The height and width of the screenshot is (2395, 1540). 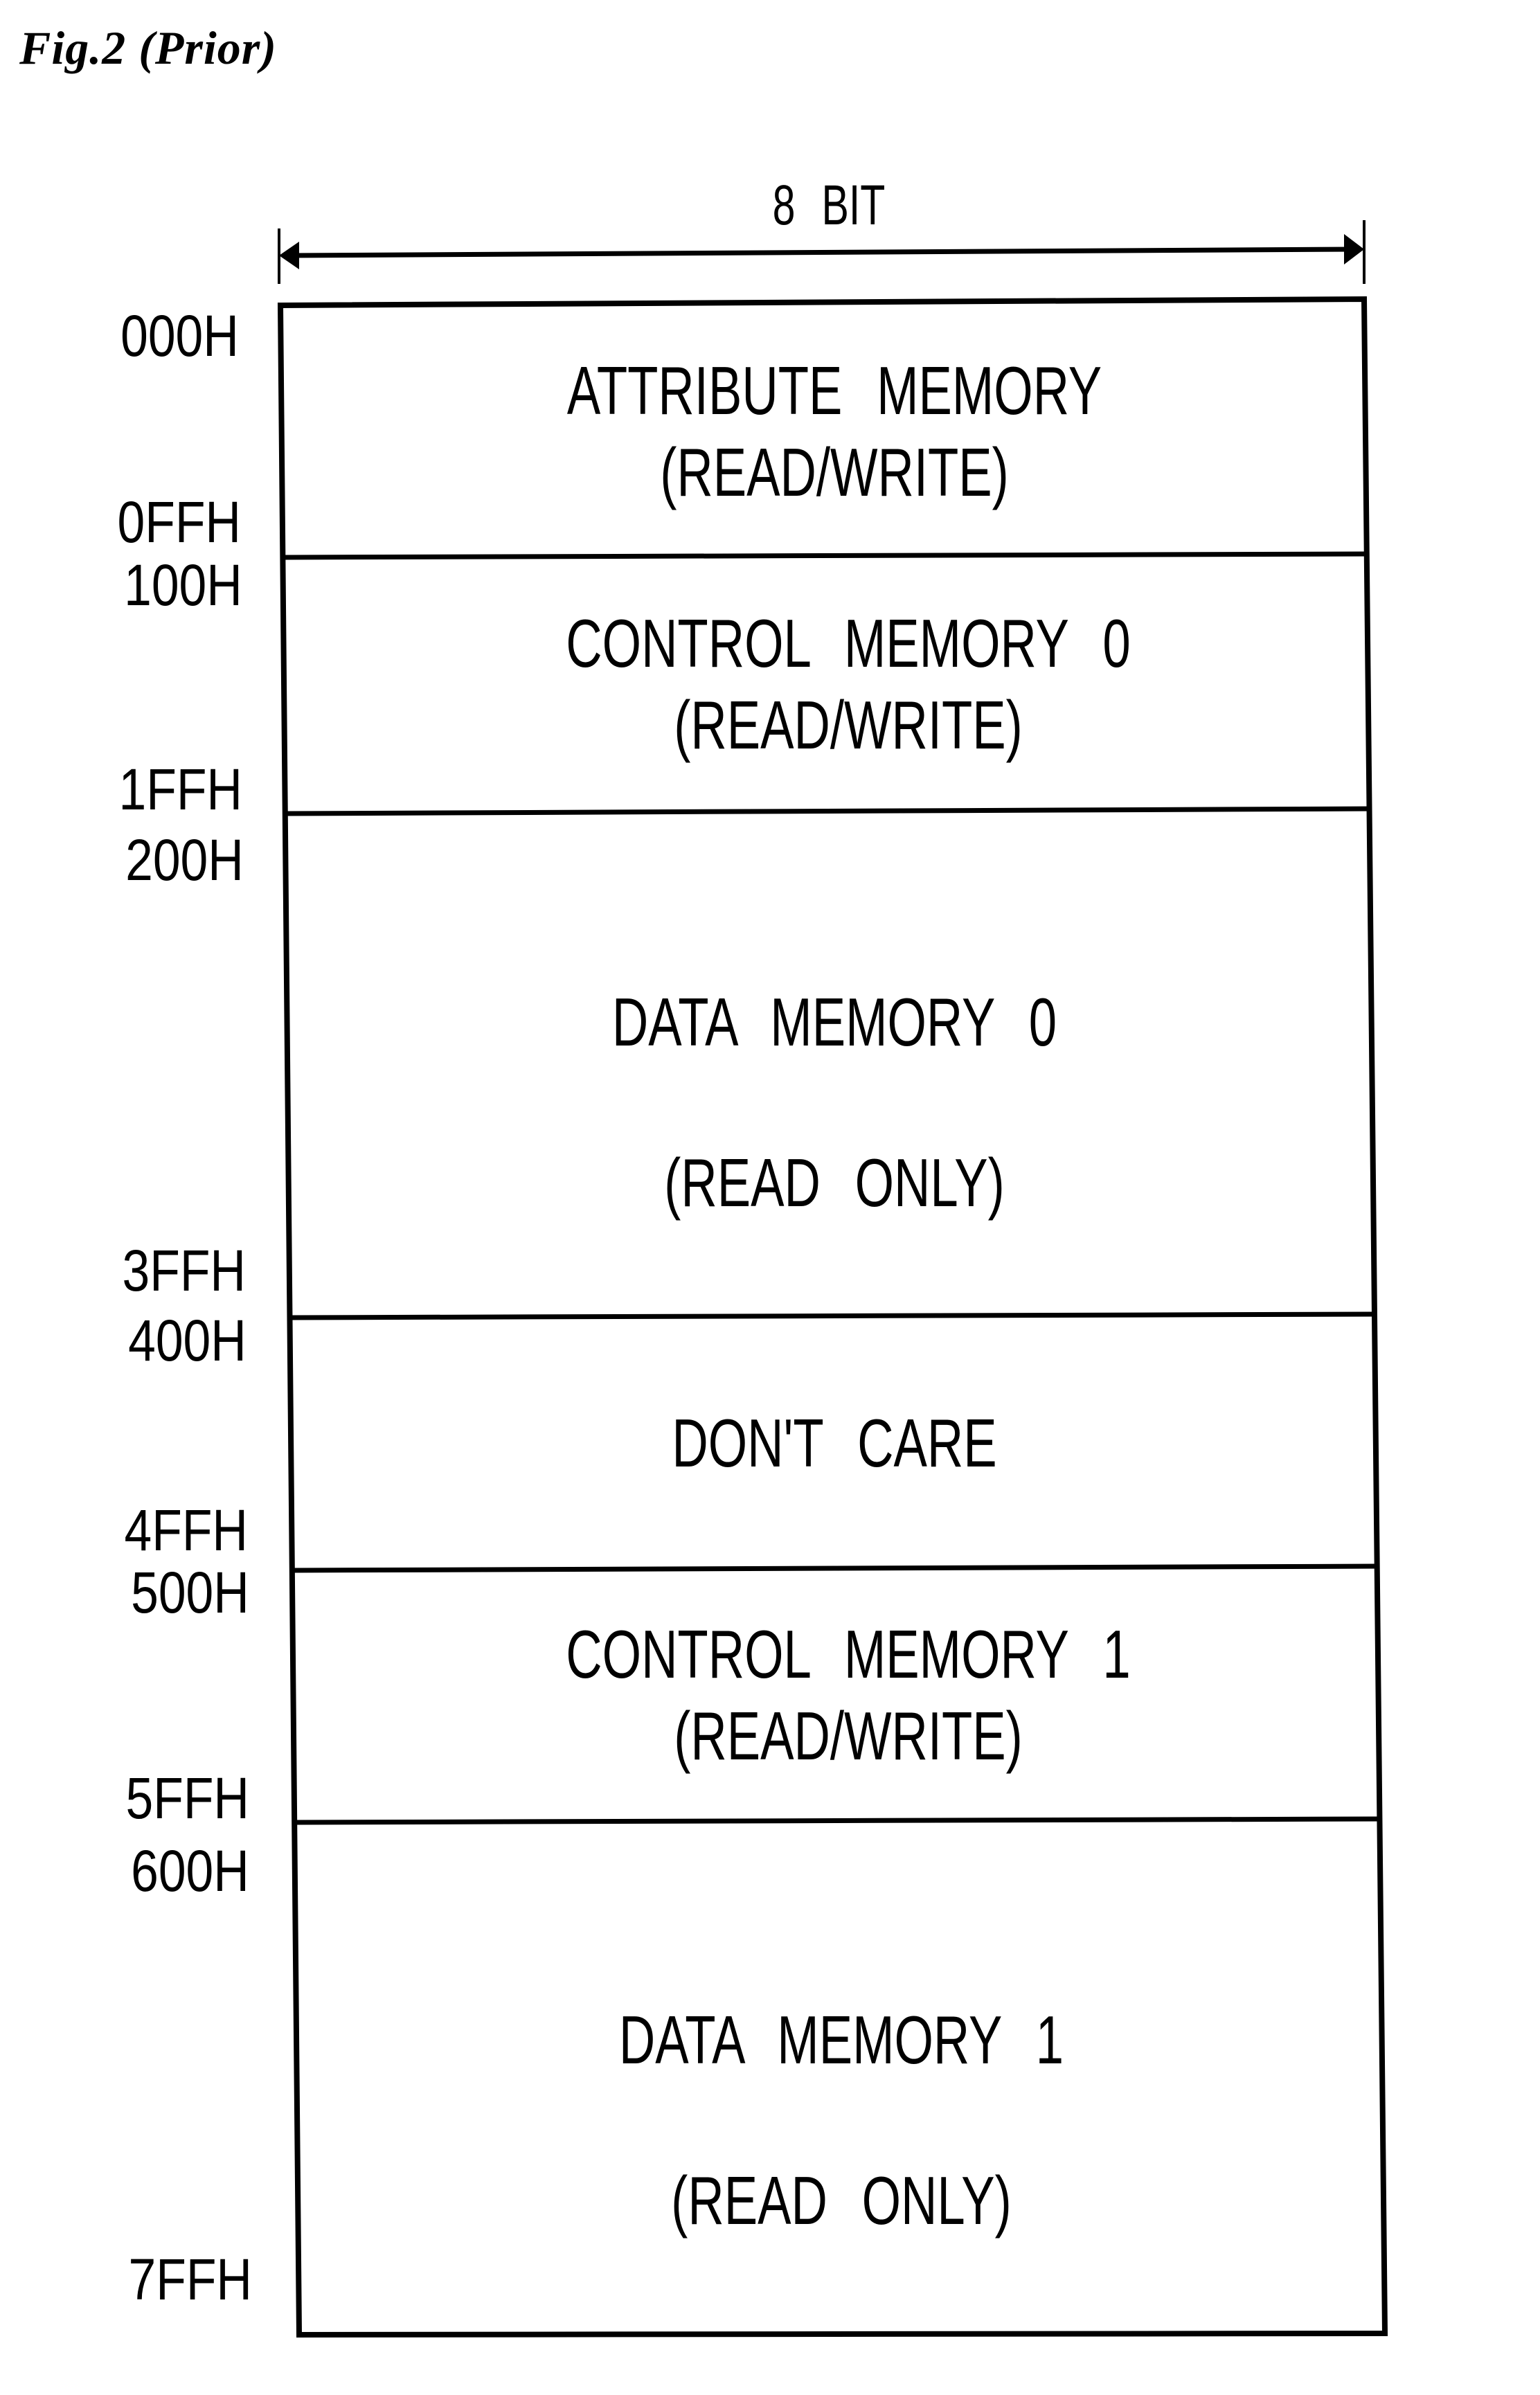 What do you see at coordinates (184, 1271) in the screenshot?
I see `address-end-label: 3FFH` at bounding box center [184, 1271].